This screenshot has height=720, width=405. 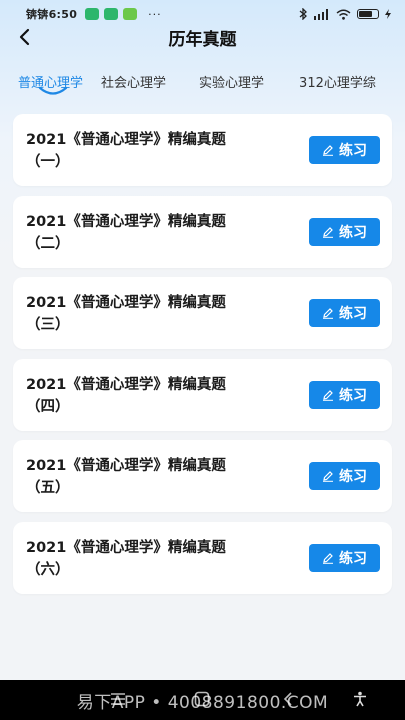 I want to click on wifi-icon, so click(x=343, y=14).